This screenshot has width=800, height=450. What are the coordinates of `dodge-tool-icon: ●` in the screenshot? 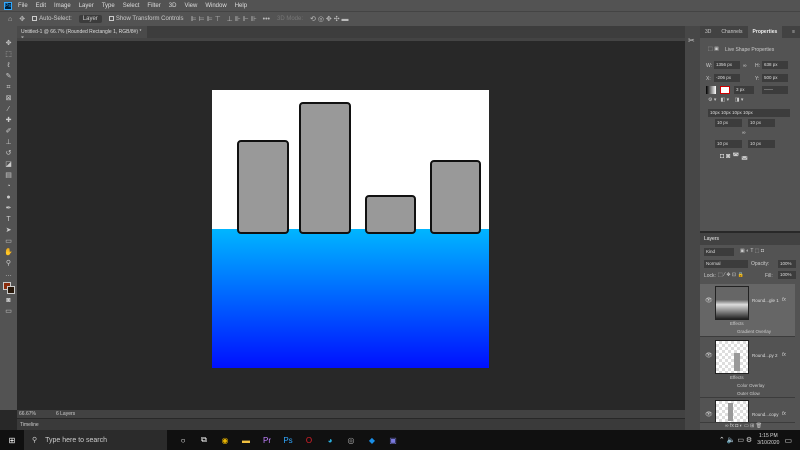 It's located at (8, 198).